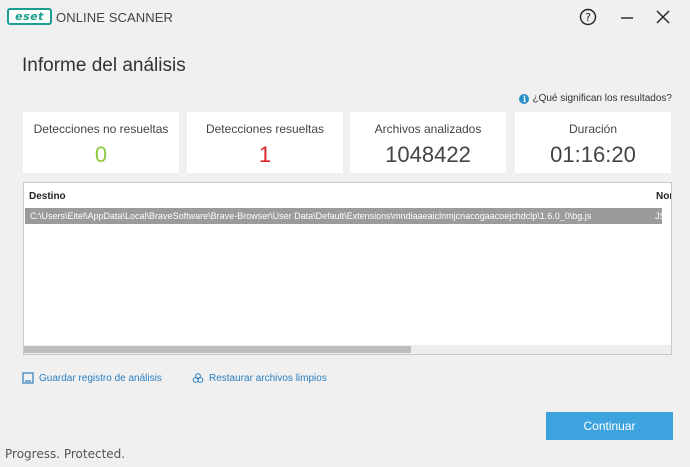 This screenshot has width=690, height=467. I want to click on stat-label: Detecciones resueltas, so click(265, 129).